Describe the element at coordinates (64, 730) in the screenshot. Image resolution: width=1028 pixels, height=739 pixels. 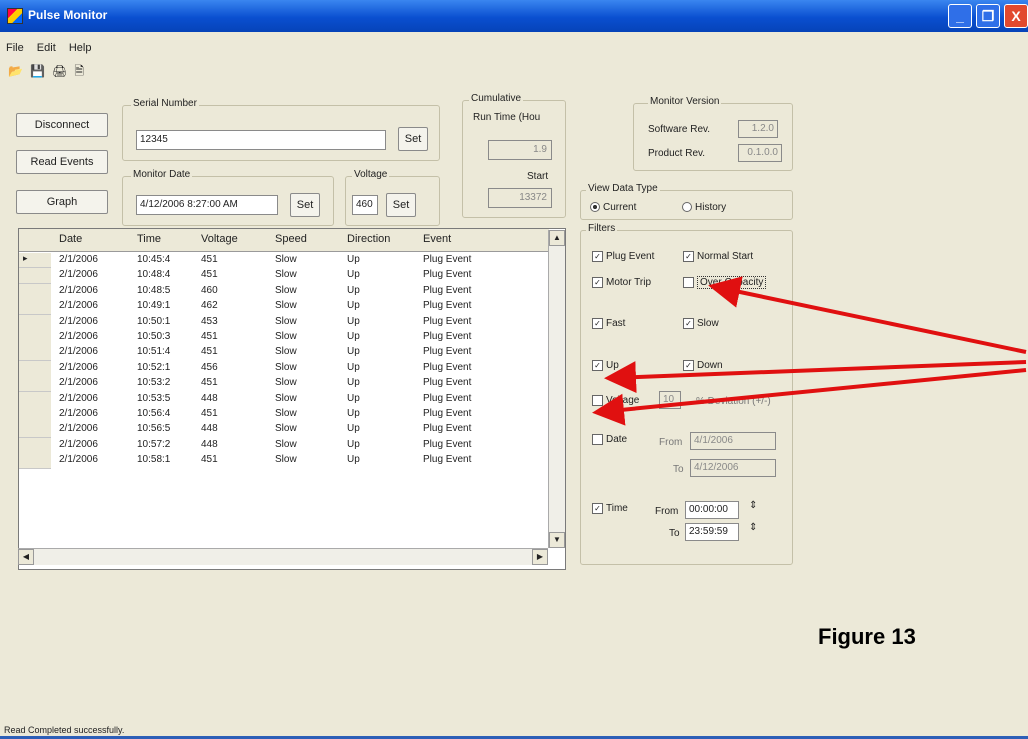
I see `status-text: Read Completed successfully.` at that location.